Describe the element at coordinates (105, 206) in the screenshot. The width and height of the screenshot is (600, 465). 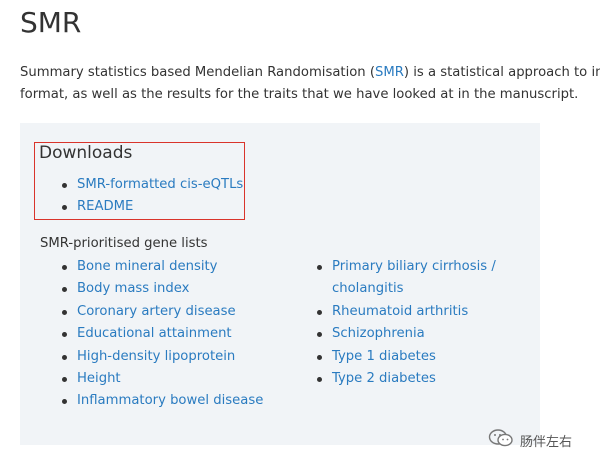
I see `download-readme-link: README` at that location.